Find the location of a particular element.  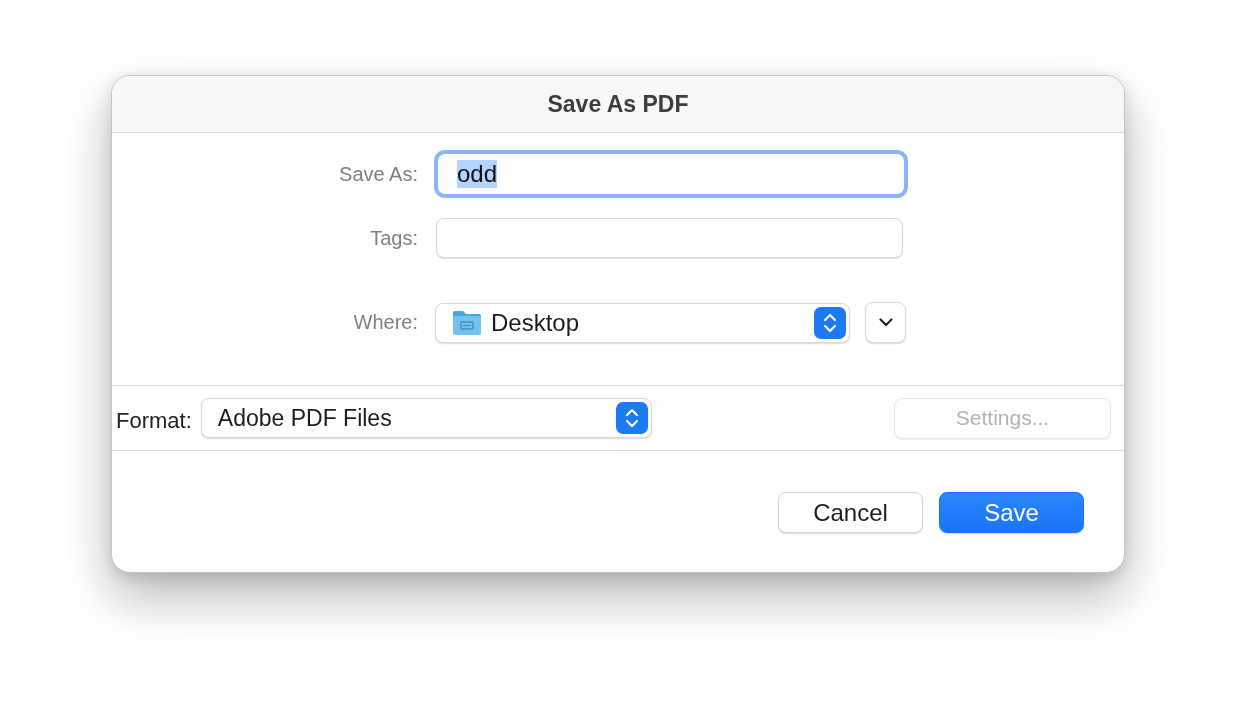

format-label: Format: is located at coordinates (154, 421).